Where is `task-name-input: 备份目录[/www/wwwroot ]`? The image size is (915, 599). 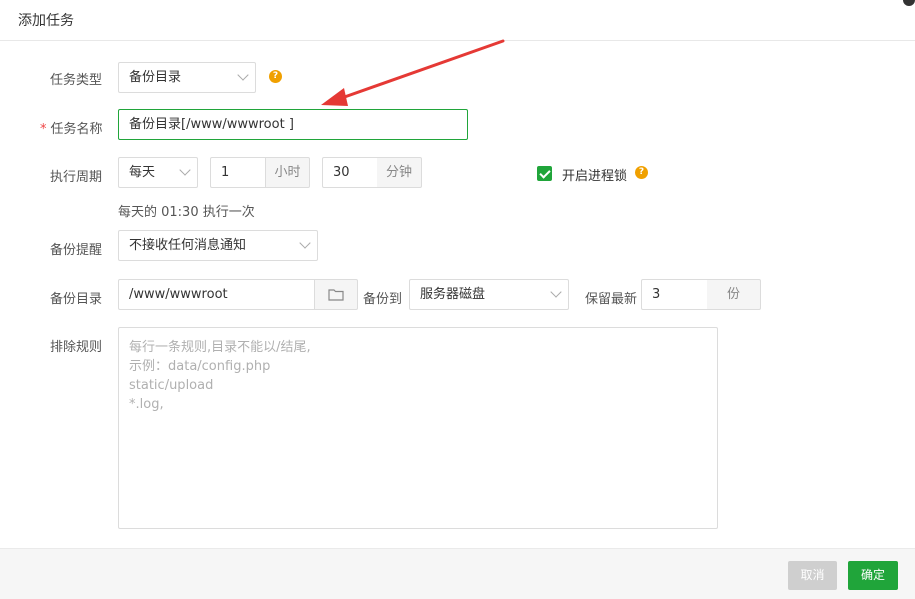
task-name-input: 备份目录[/www/wwwroot ] is located at coordinates (293, 124).